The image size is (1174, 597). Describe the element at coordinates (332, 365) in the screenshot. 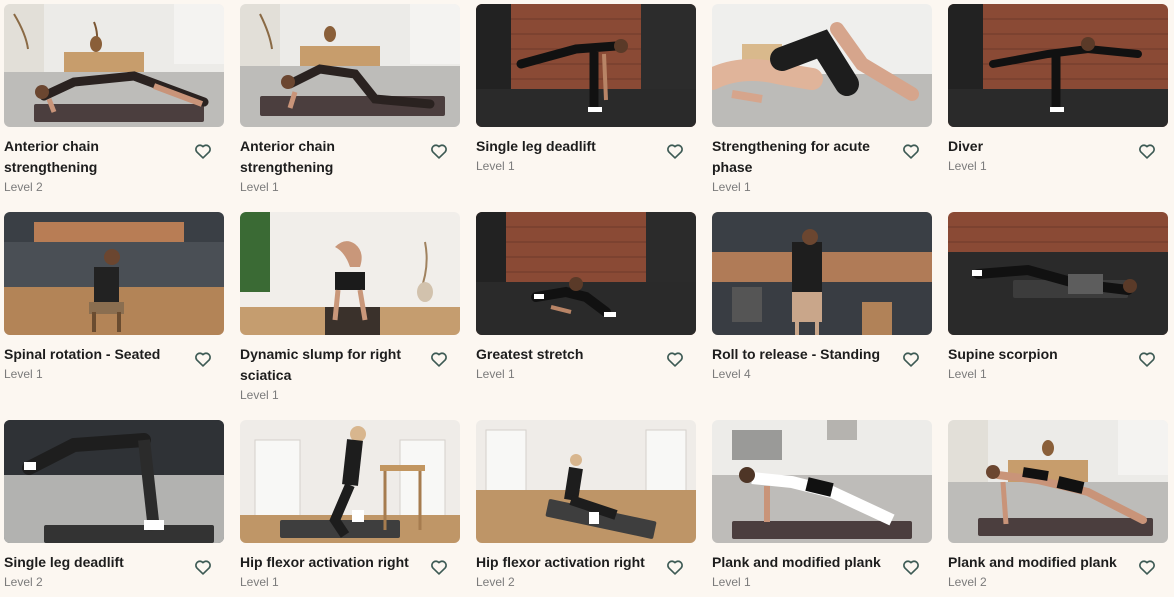

I see `exercise-title: Dynamic slump for right sciatica` at that location.